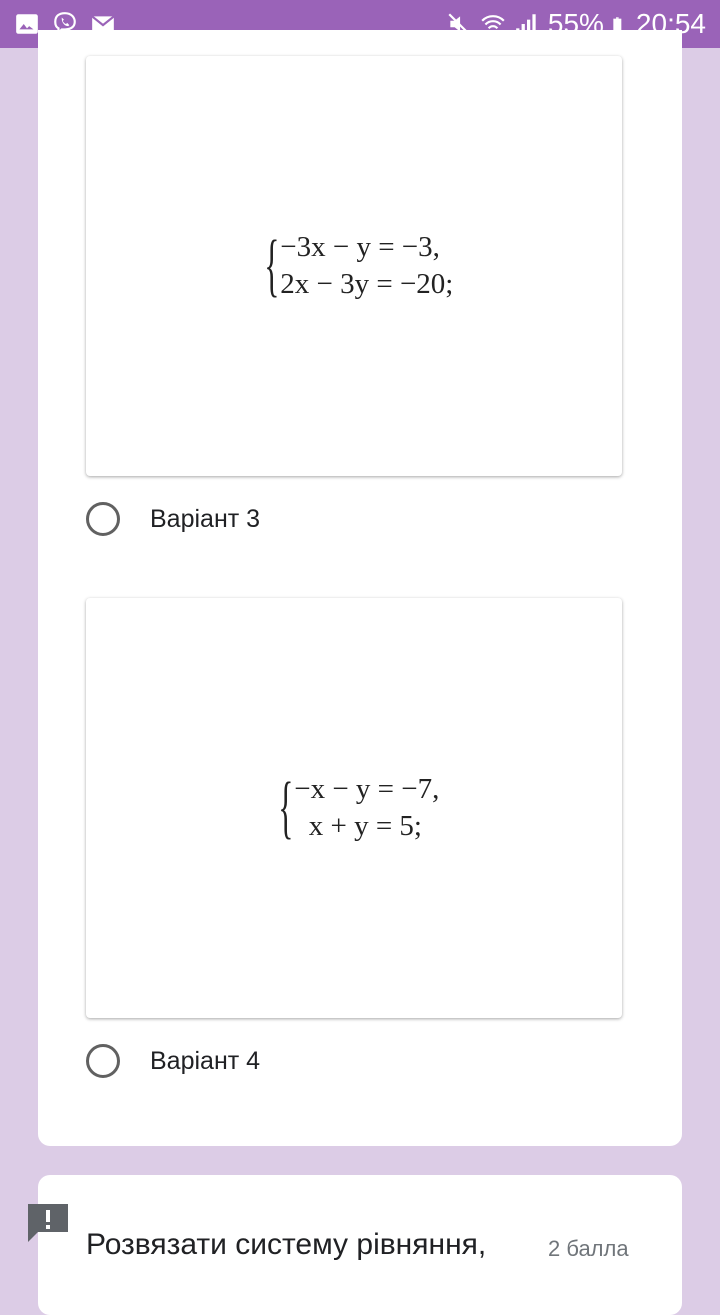  I want to click on option-row: Варіант 4, so click(173, 1061).